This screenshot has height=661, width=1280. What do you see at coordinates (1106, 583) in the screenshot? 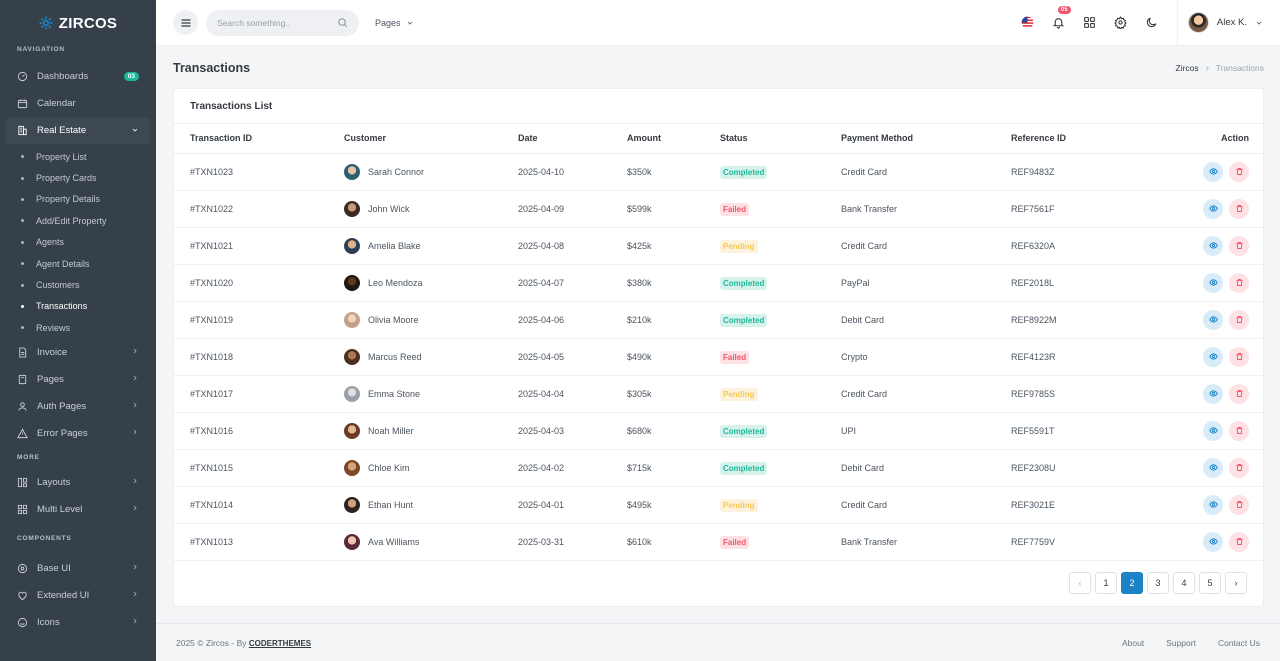
I see `pagination-page-1: 1` at bounding box center [1106, 583].